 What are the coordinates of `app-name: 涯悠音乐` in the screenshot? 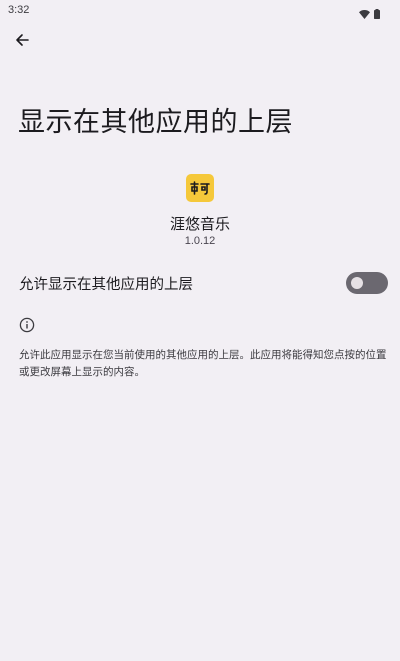 It's located at (199, 224).